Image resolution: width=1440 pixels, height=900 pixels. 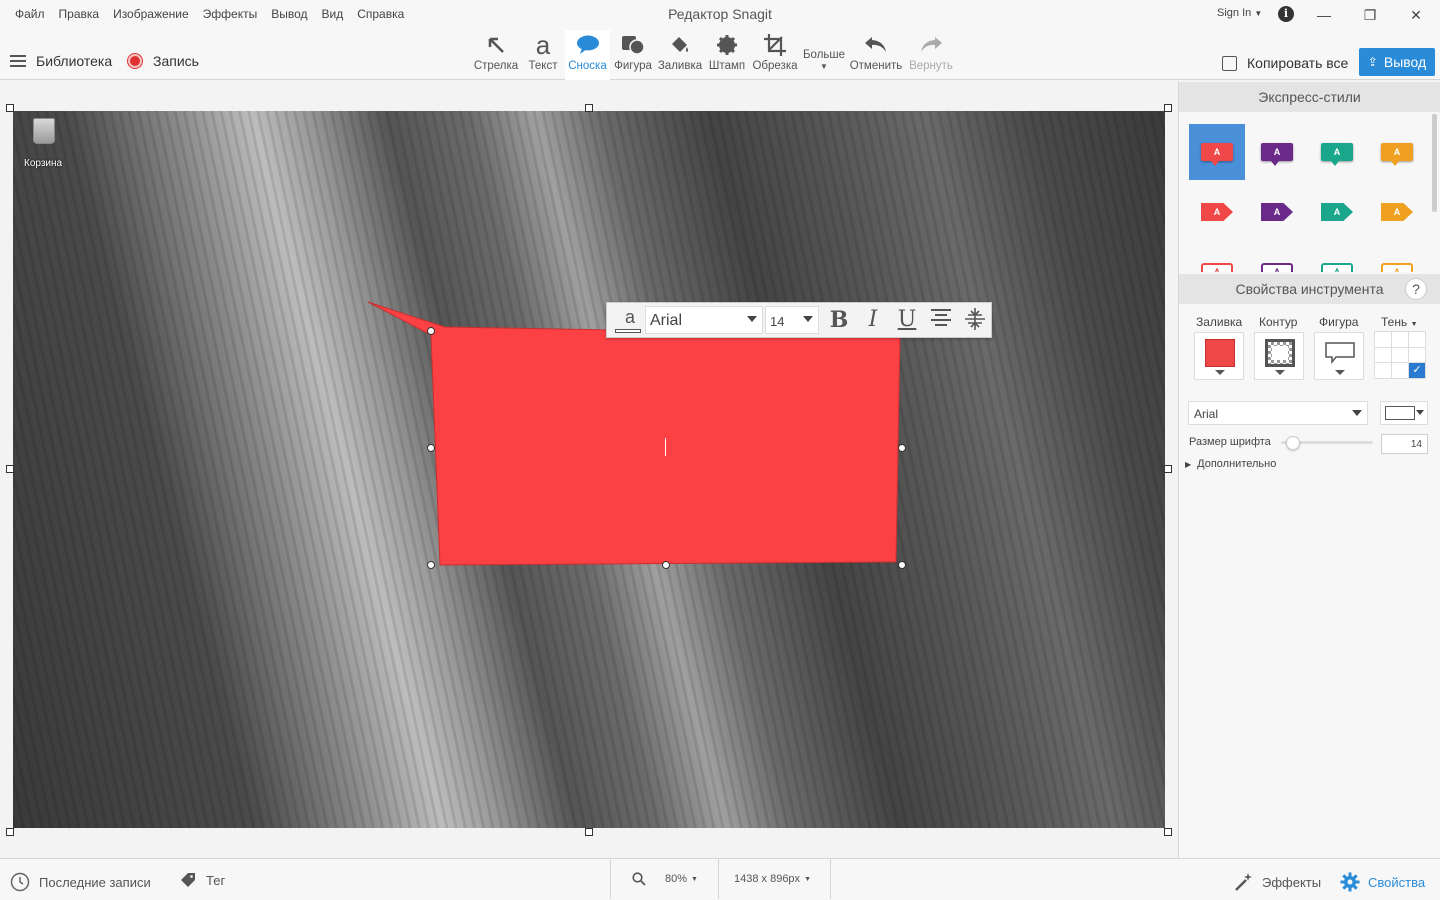 What do you see at coordinates (704, 320) in the screenshot?
I see `font-family-select: Arial` at bounding box center [704, 320].